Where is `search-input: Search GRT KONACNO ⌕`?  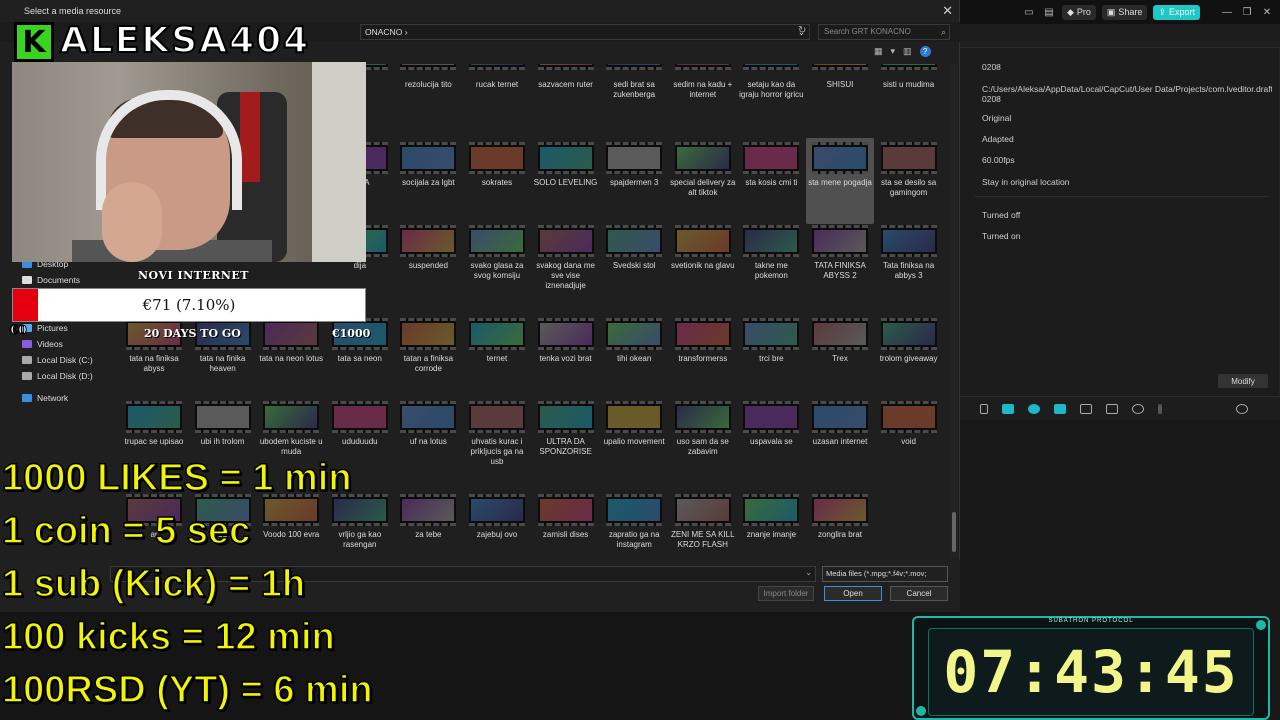 search-input: Search GRT KONACNO ⌕ is located at coordinates (884, 32).